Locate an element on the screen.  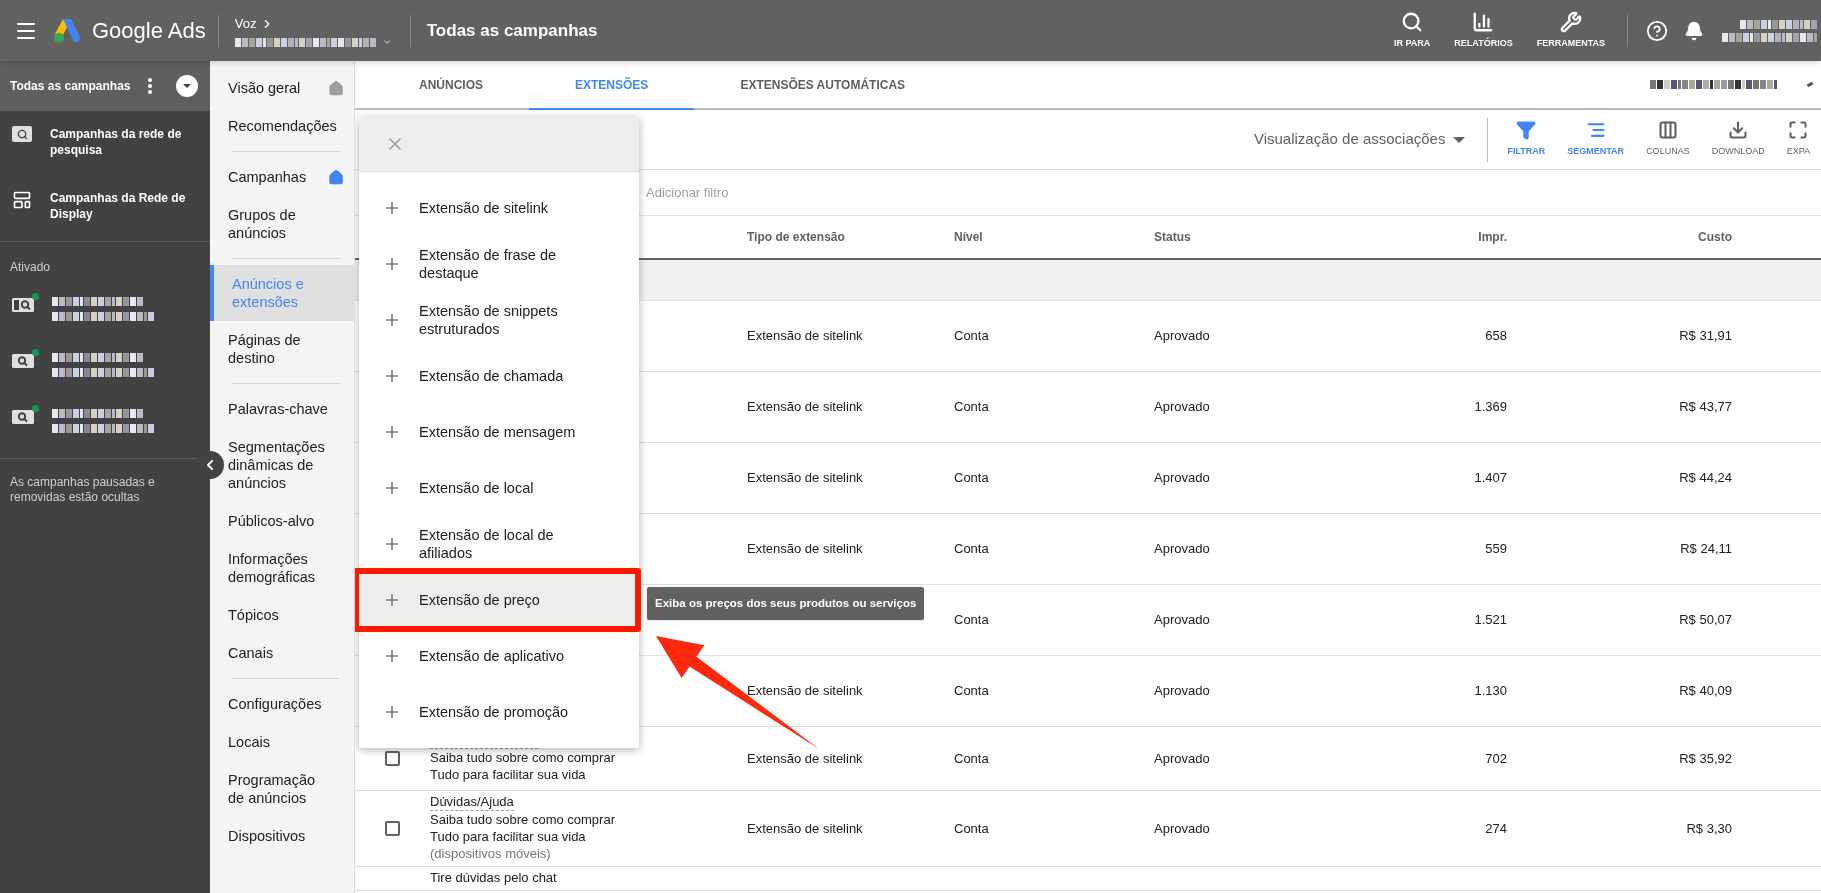
nav-item: Informações demográficas is located at coordinates (282, 568).